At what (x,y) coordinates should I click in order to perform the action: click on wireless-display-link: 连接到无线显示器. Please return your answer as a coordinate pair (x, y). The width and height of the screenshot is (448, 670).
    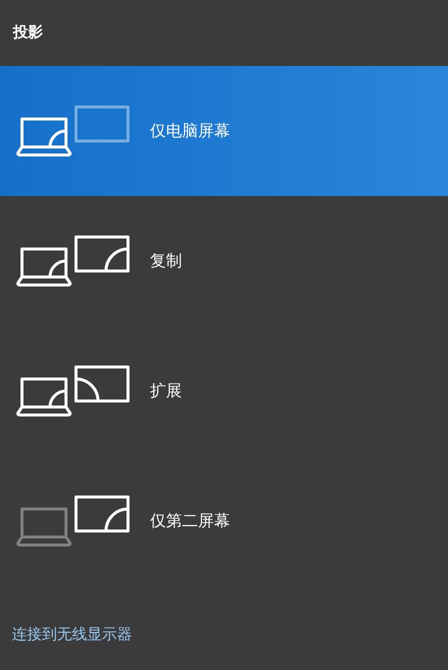
    Looking at the image, I should click on (72, 634).